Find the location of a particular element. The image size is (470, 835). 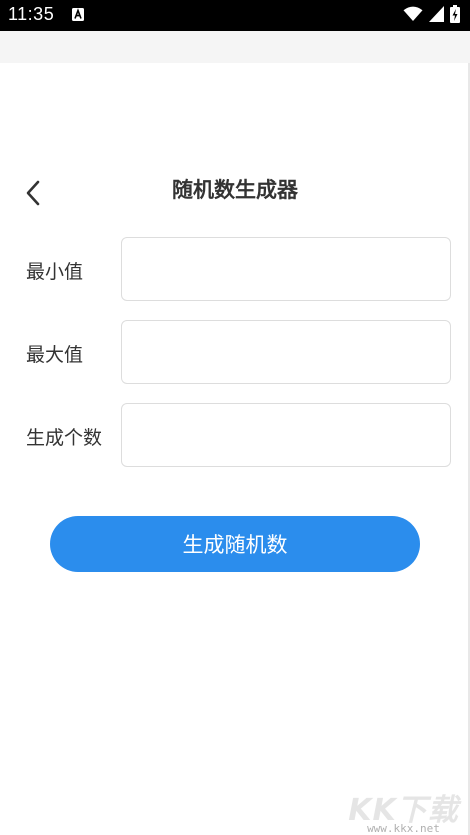

count-label: 生成个数 is located at coordinates (64, 438).